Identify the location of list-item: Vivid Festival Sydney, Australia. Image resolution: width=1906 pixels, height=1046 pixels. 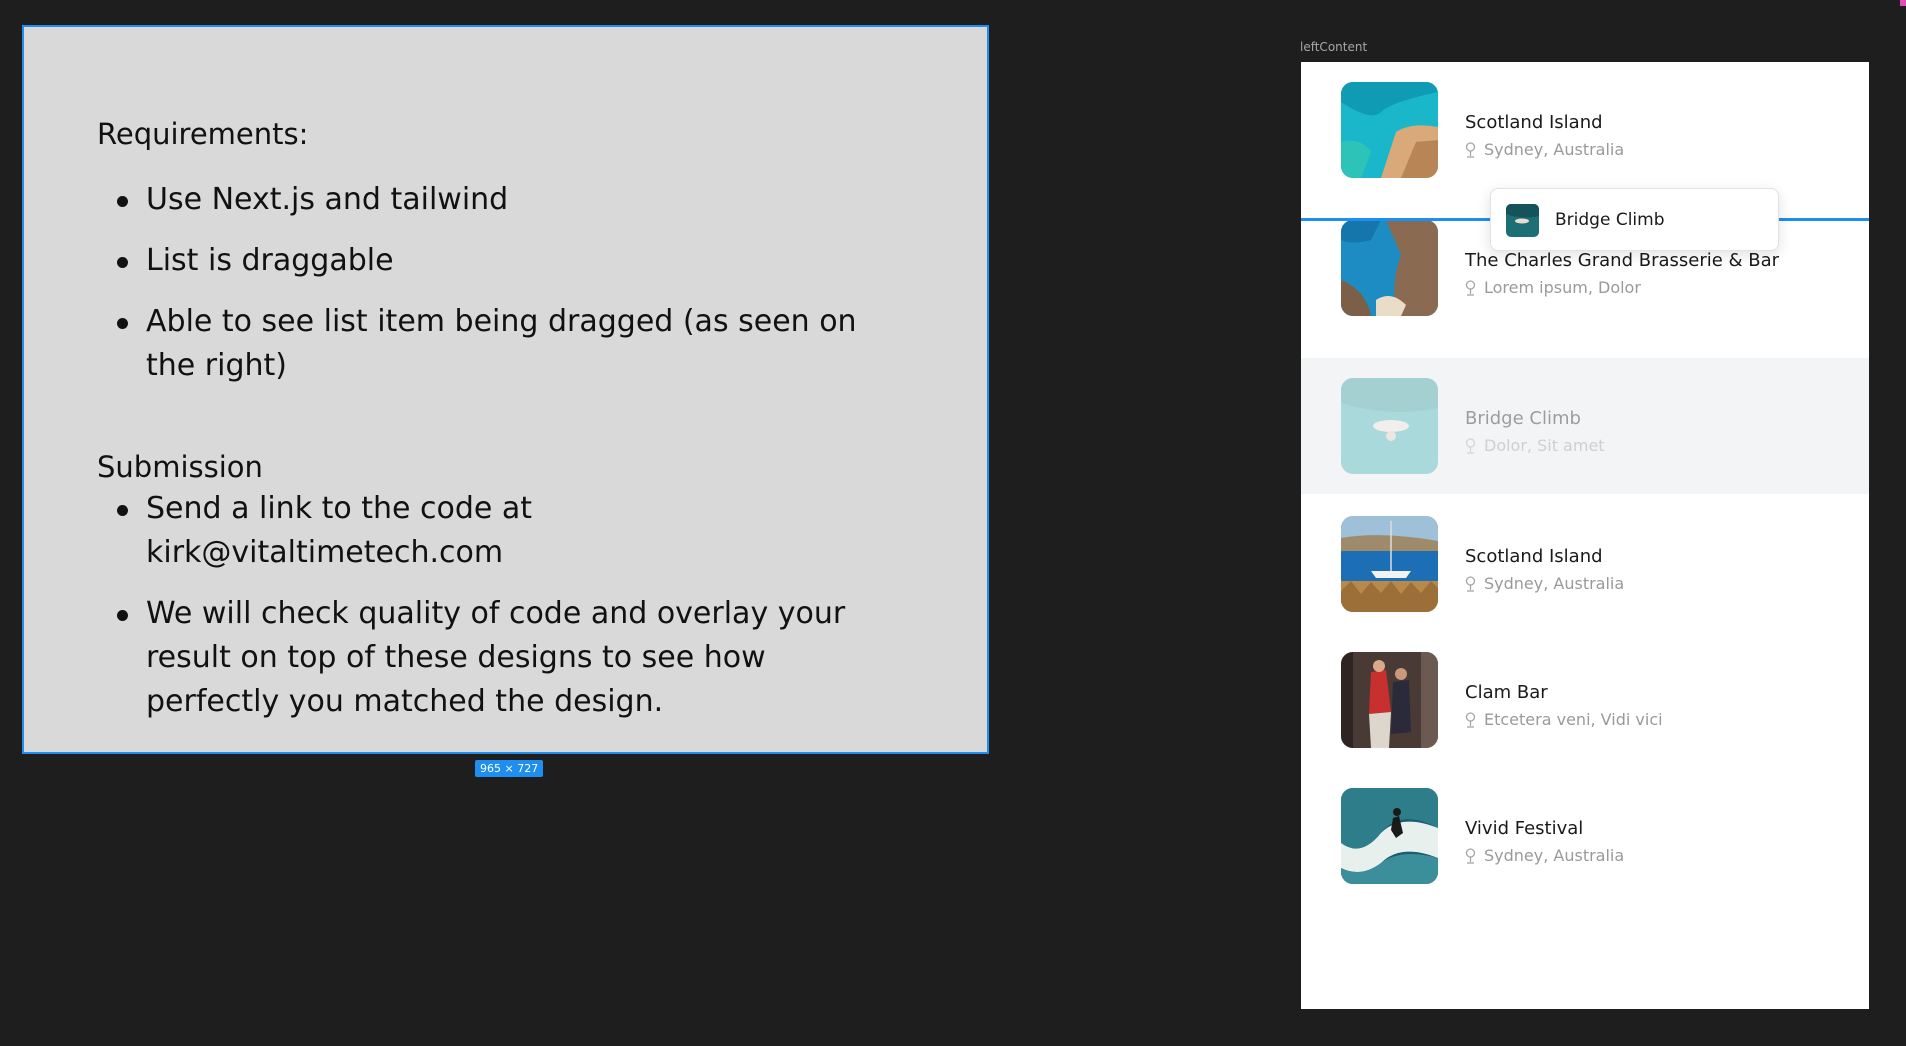
(1585, 836).